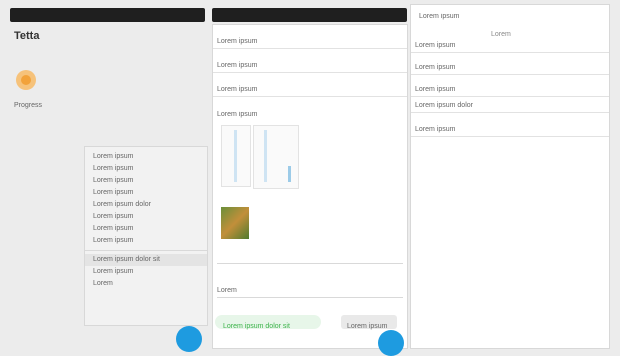 This screenshot has height=356, width=620. What do you see at coordinates (107, 15) in the screenshot?
I see `left-title-bar` at bounding box center [107, 15].